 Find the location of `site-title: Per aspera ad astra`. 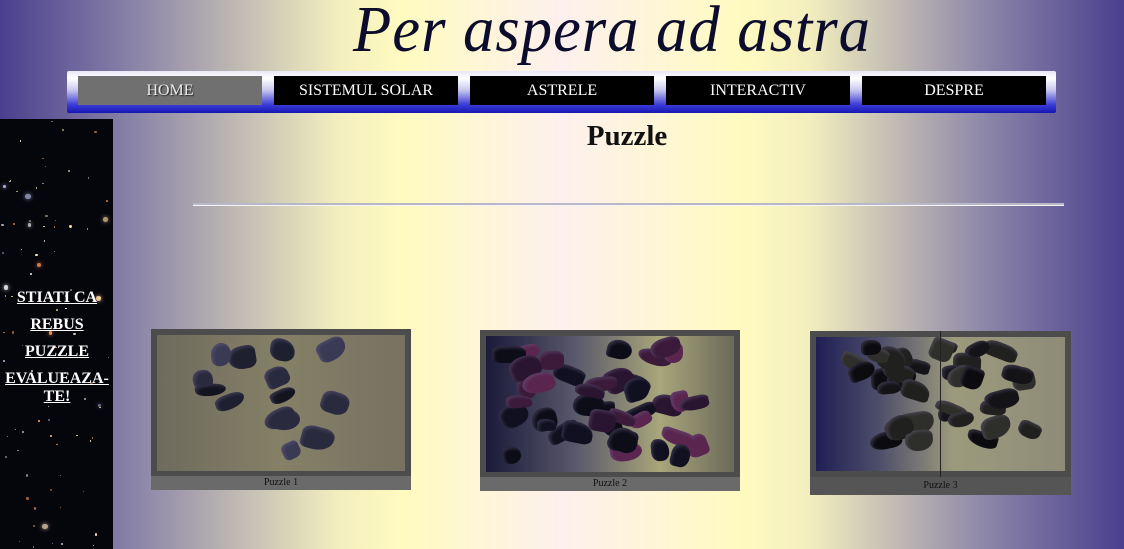

site-title: Per aspera ad astra is located at coordinates (612, 33).